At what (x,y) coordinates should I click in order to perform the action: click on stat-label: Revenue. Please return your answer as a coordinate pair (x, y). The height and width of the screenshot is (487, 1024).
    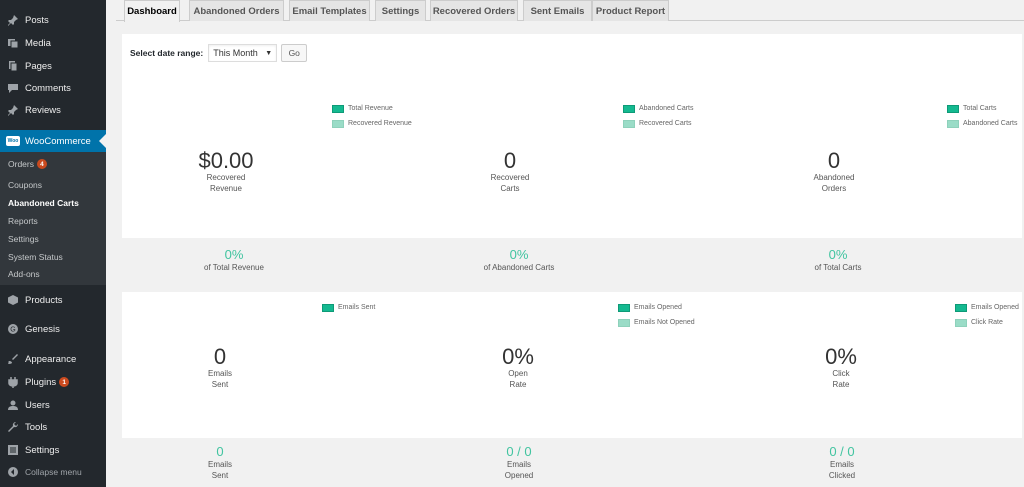
    Looking at the image, I should click on (226, 188).